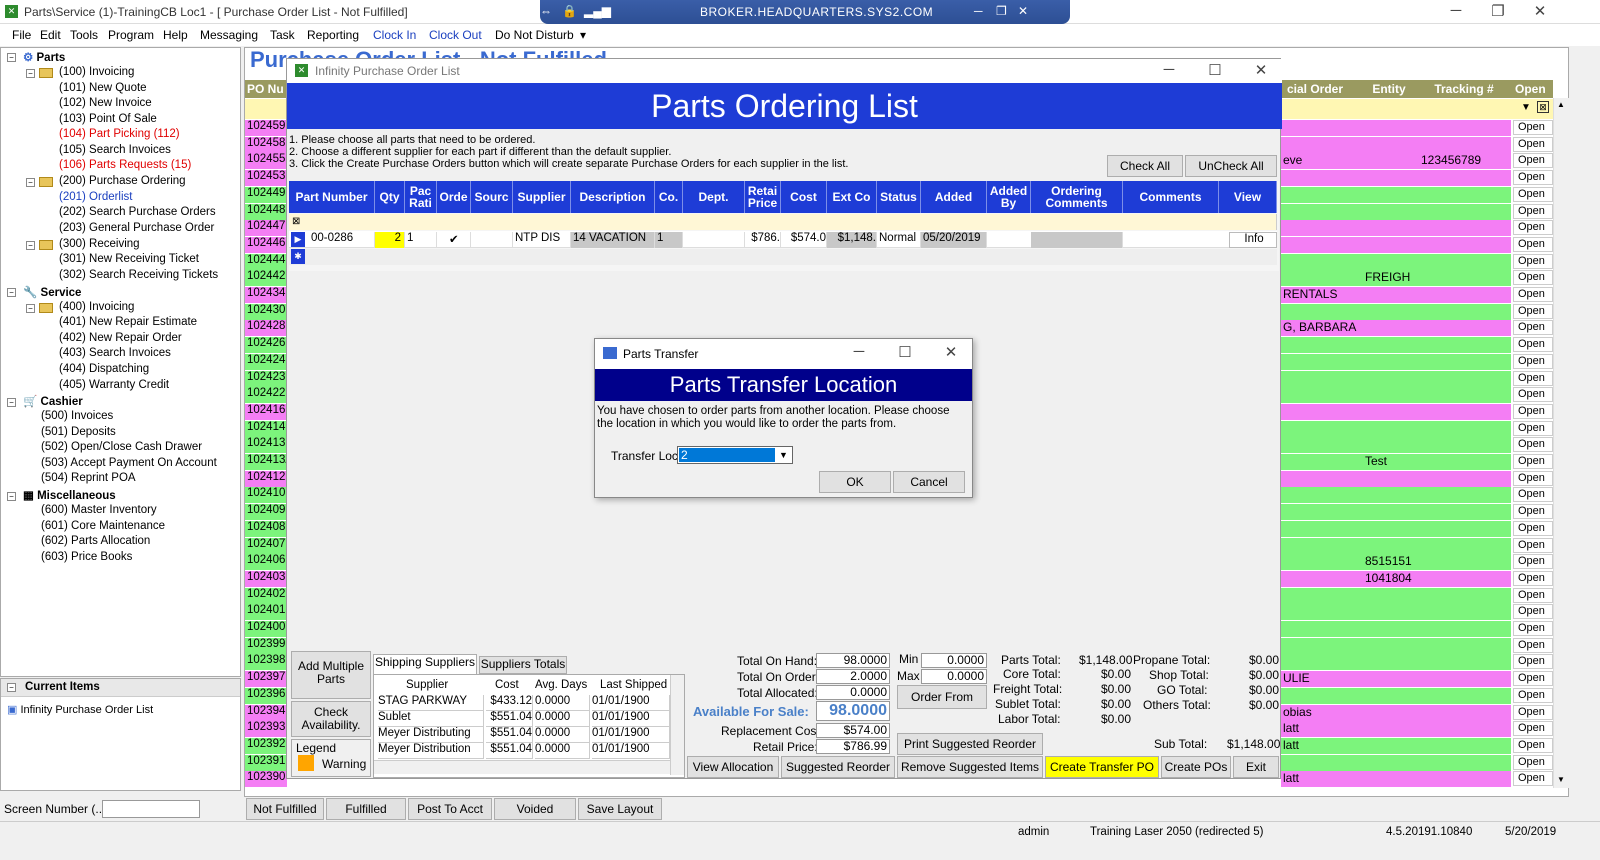  Describe the element at coordinates (1543, 107) in the screenshot. I see `filter-icon: ⊠` at that location.